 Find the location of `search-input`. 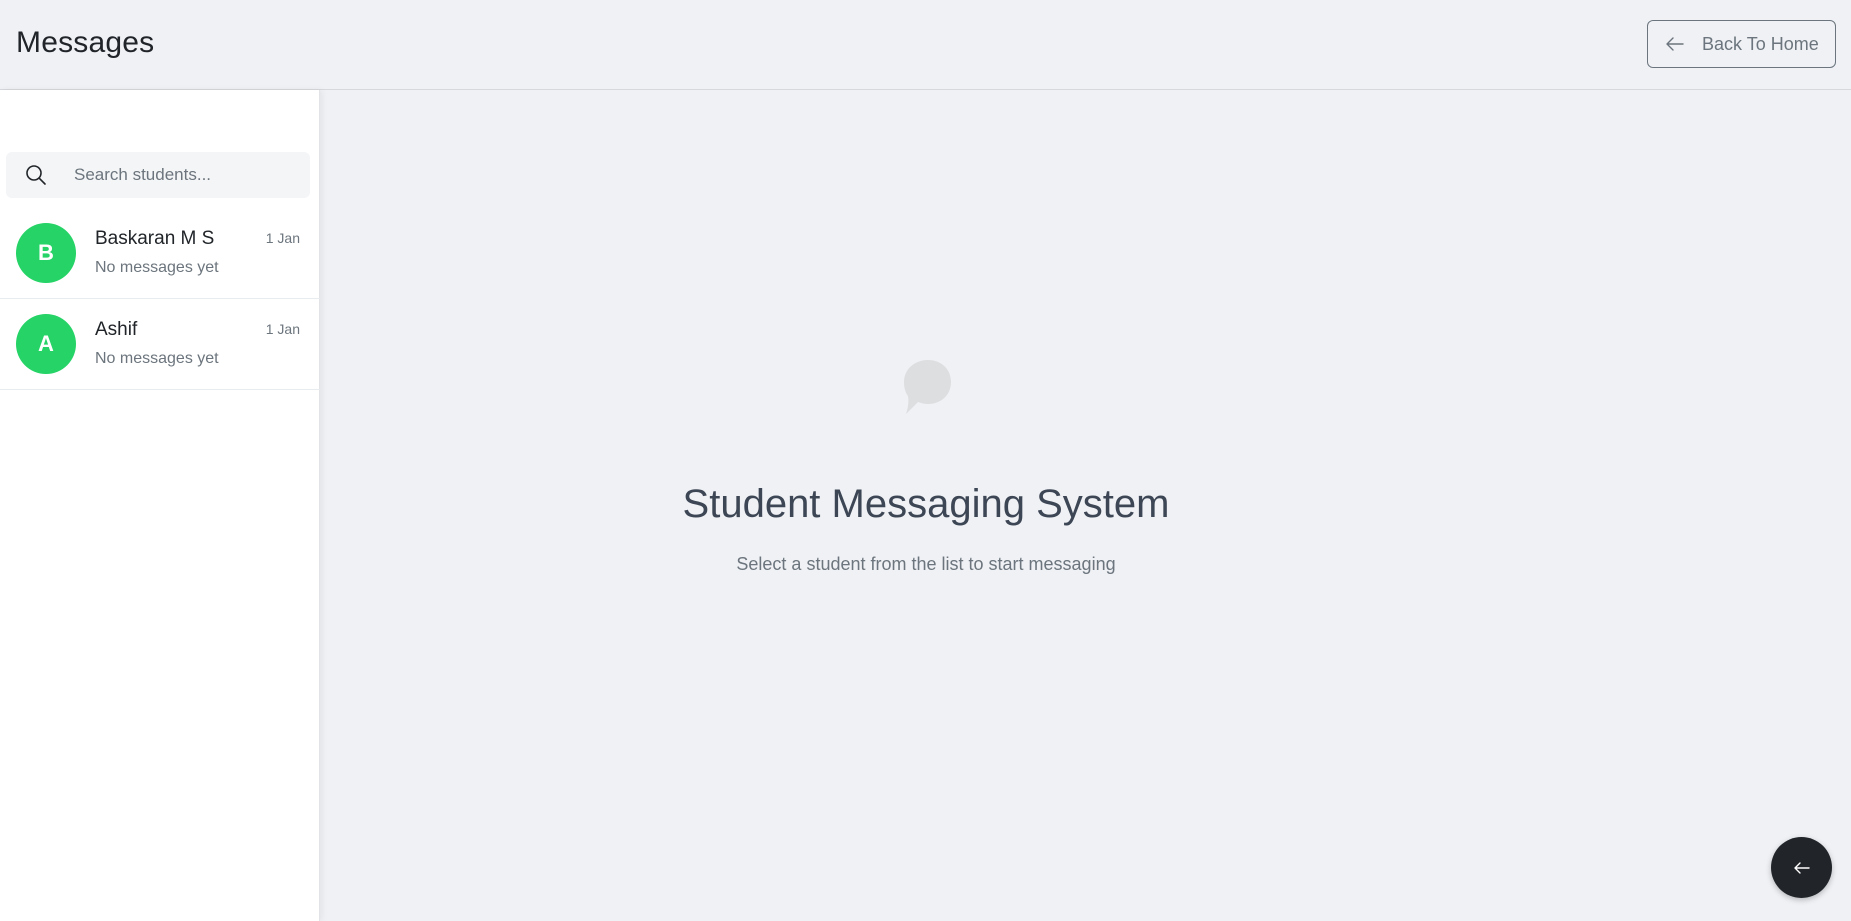

search-input is located at coordinates (182, 175).